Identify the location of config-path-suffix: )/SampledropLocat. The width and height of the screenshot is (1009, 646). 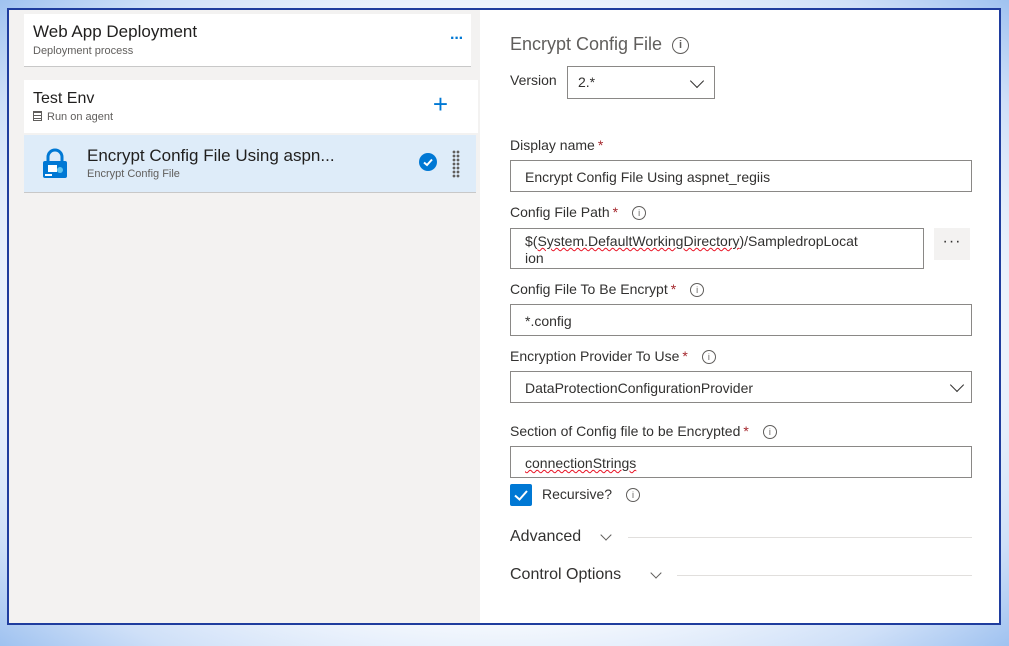
(798, 241).